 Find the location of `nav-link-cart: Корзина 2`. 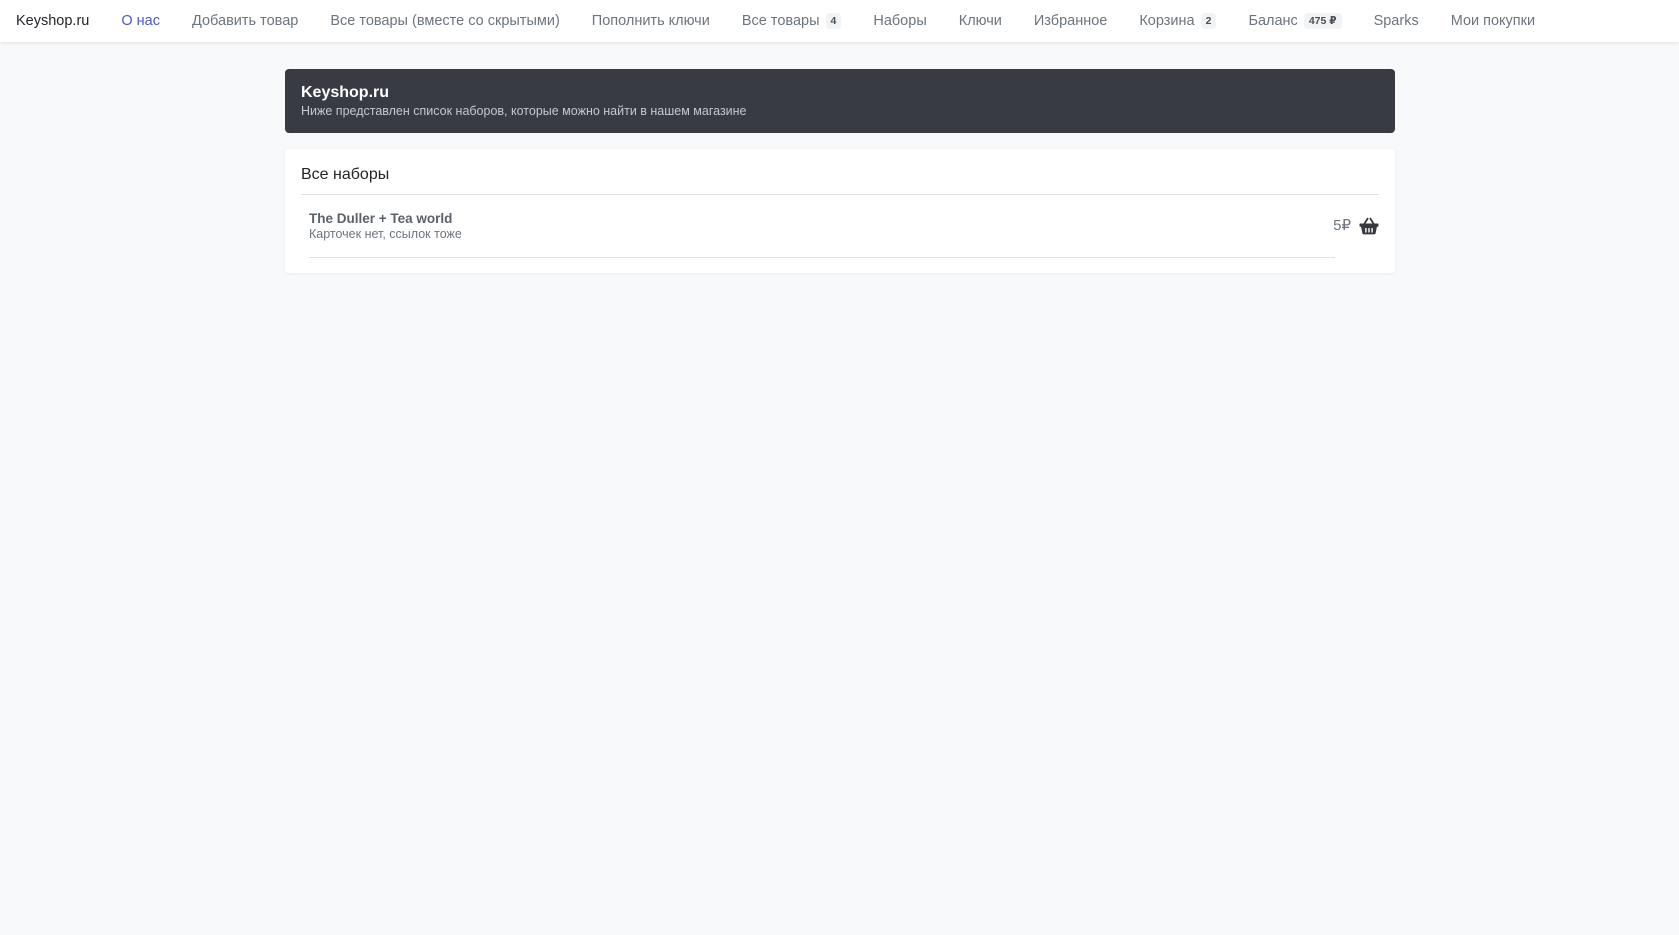

nav-link-cart: Корзина 2 is located at coordinates (1178, 21).